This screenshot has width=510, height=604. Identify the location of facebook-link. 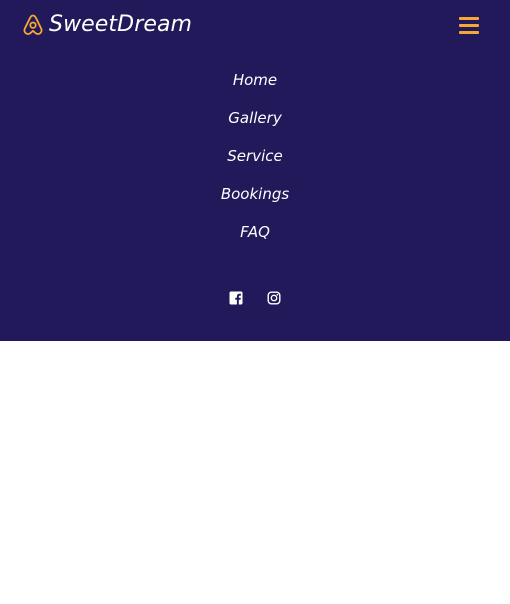
(236, 298).